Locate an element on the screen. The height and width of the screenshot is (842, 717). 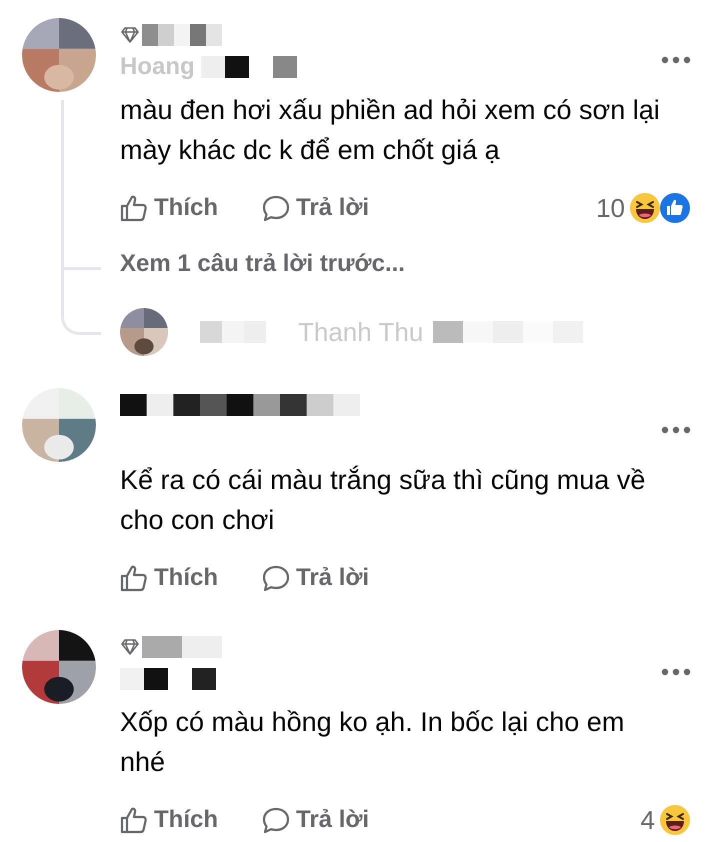
reaction-count: 10 is located at coordinates (610, 208).